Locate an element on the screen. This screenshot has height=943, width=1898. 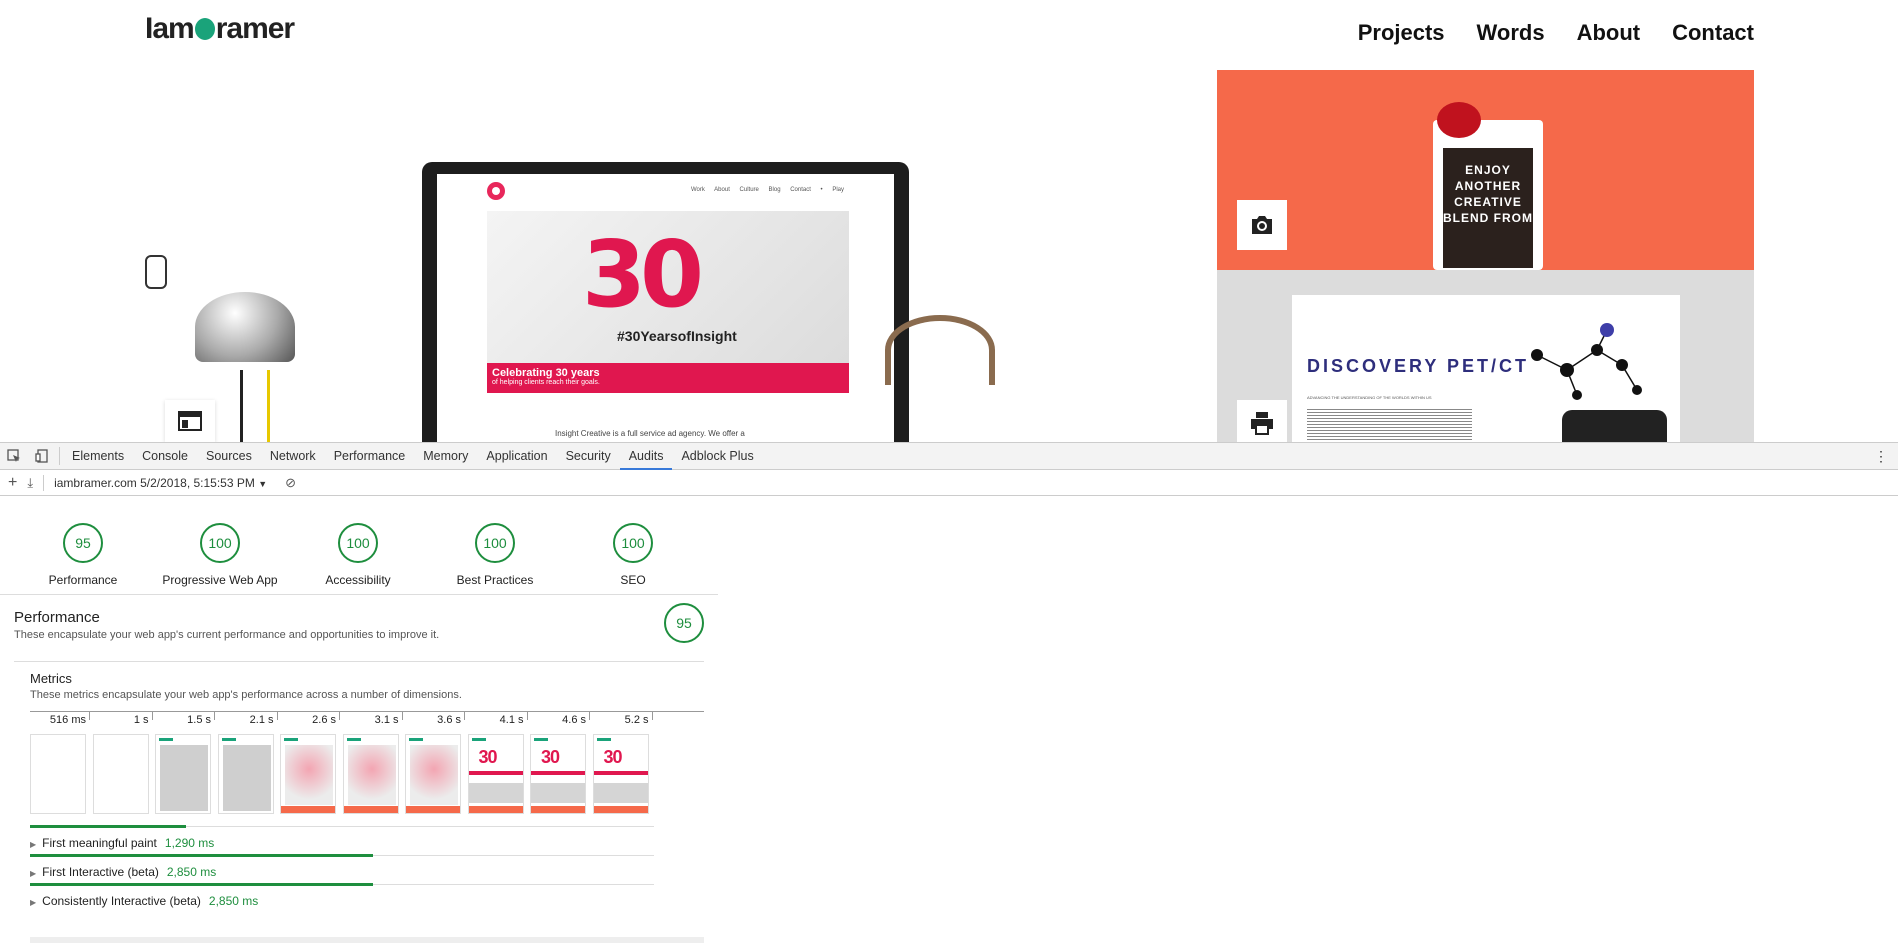
nav-contact: Contact is located at coordinates (1713, 33).